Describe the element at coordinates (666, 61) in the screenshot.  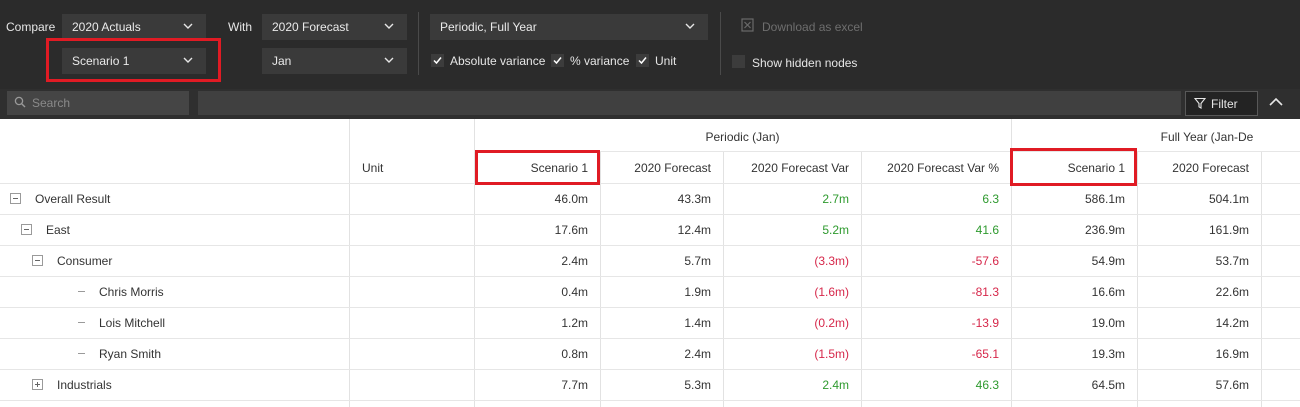
I see `unit-label: Unit` at that location.